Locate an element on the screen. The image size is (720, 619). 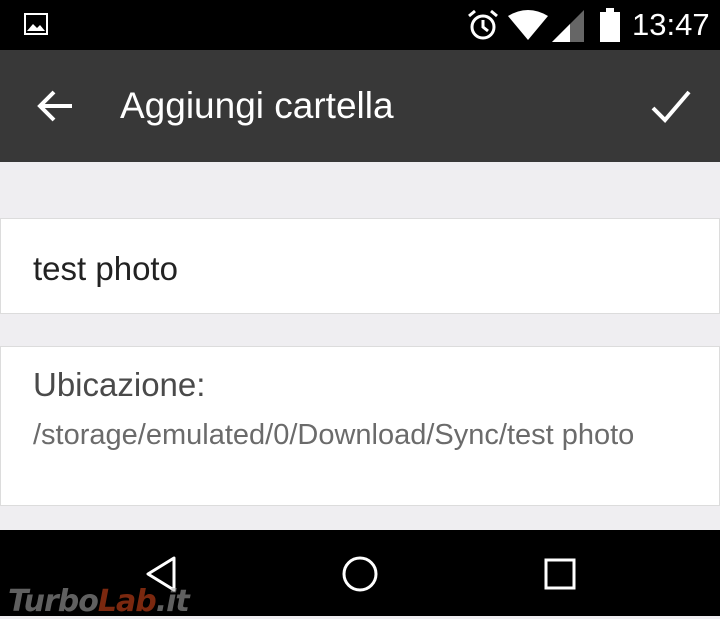
watermark-logo: TurboLab.it is located at coordinates (99, 601).